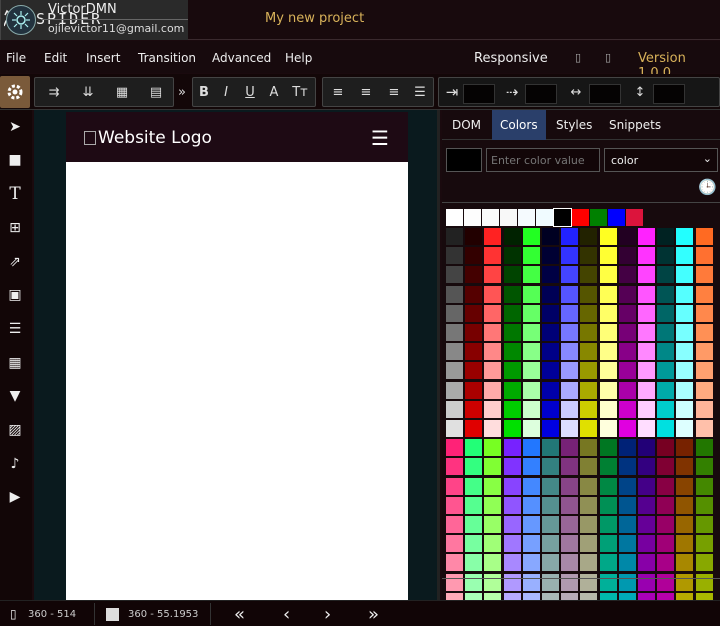 The width and height of the screenshot is (720, 626). I want to click on prev-page-icon: ‹, so click(286, 614).